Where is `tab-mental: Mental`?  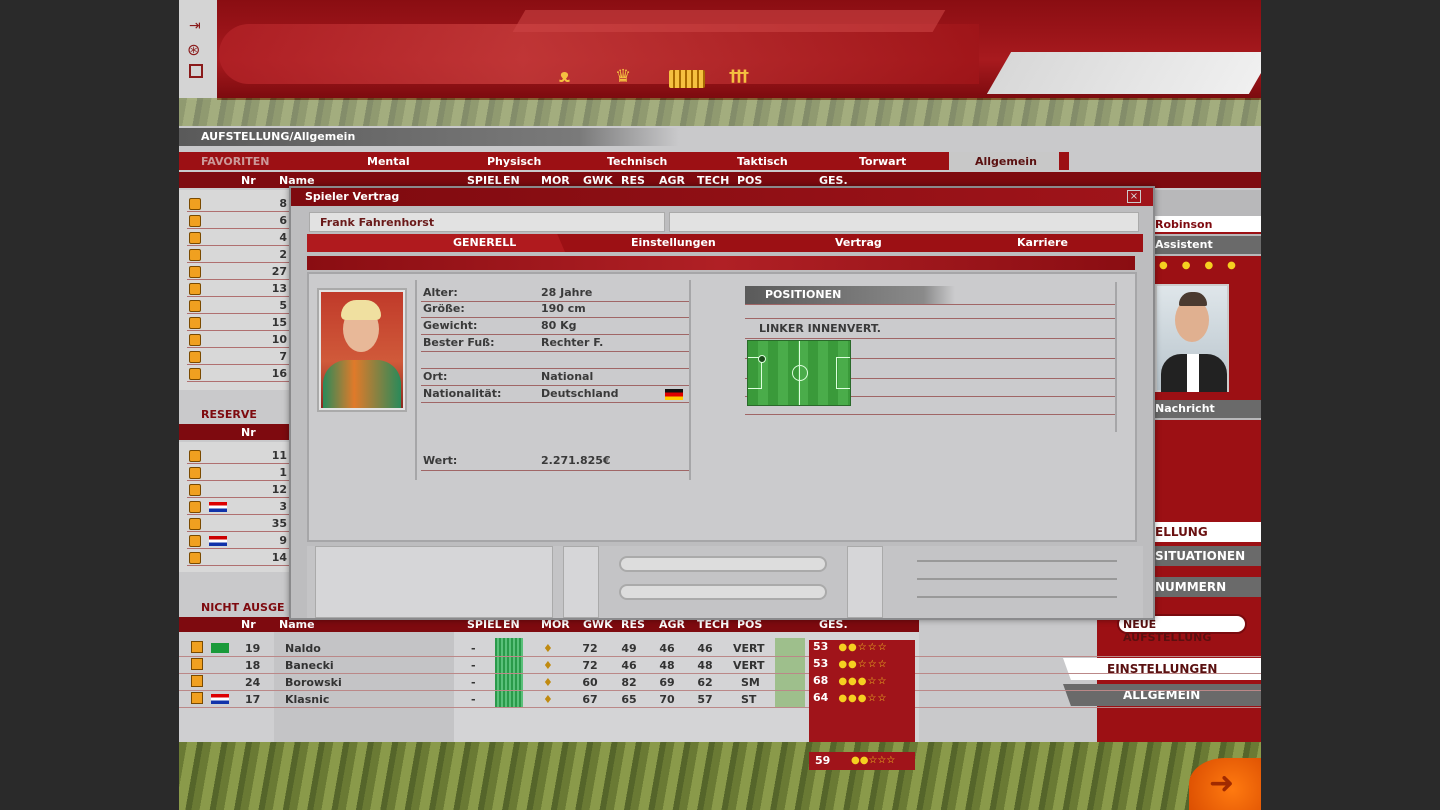
tab-mental: Mental is located at coordinates (388, 161).